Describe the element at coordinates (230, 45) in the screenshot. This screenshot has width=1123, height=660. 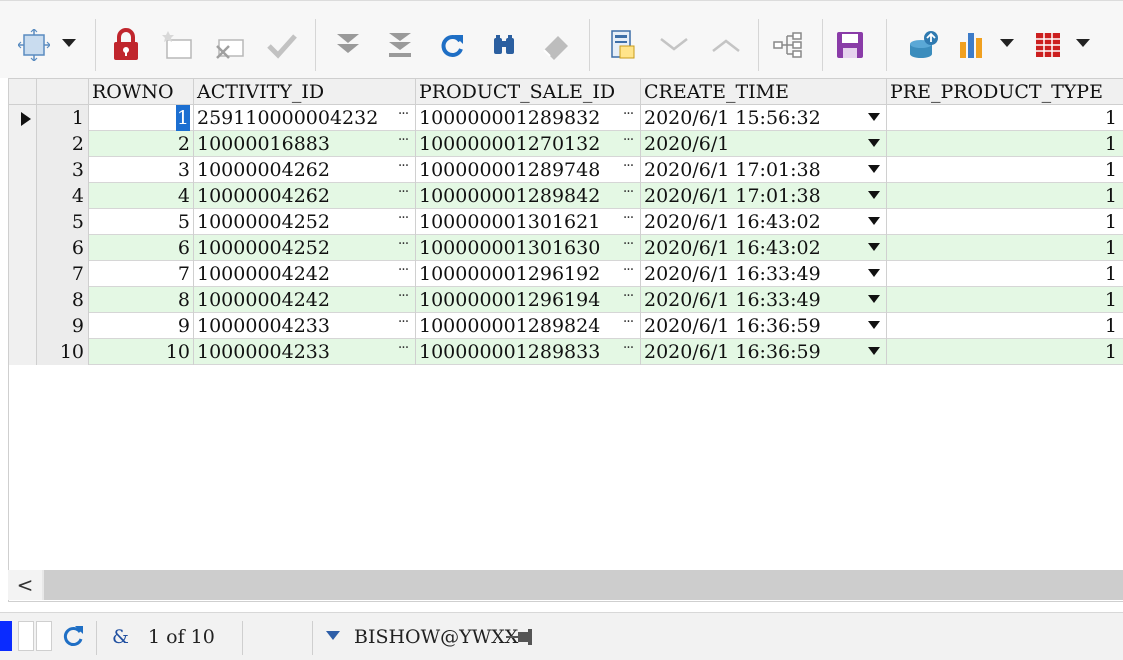
I see `delete-record-button` at that location.